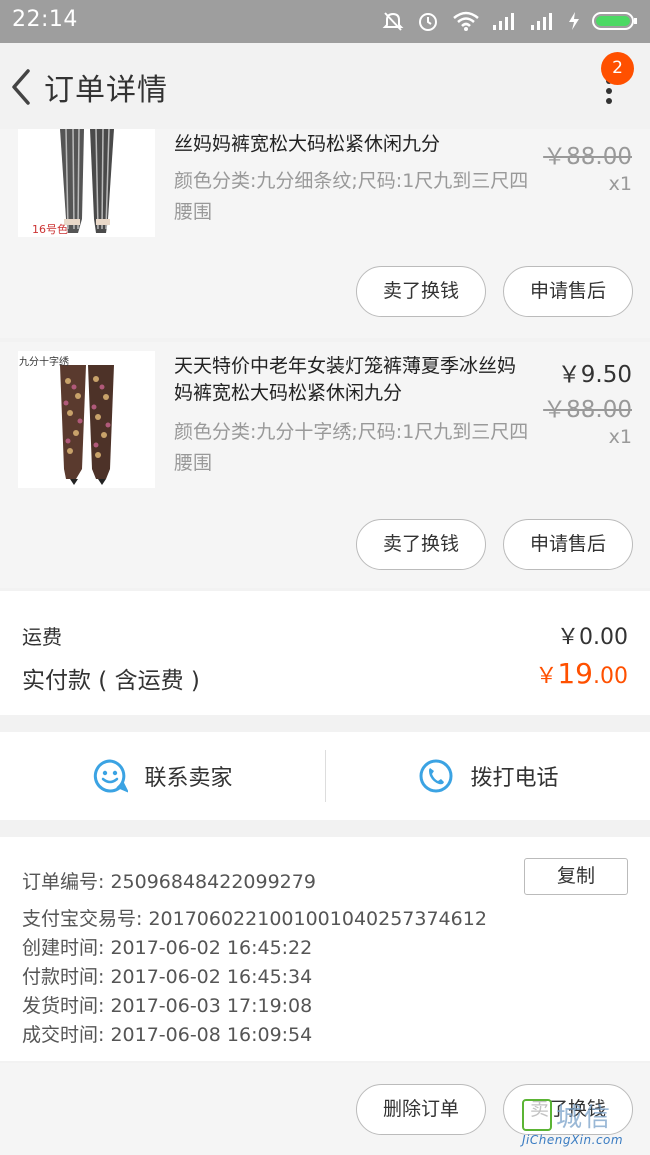 Image resolution: width=650 pixels, height=1155 pixels. What do you see at coordinates (106, 90) in the screenshot?
I see `page-title: 订单详情` at bounding box center [106, 90].